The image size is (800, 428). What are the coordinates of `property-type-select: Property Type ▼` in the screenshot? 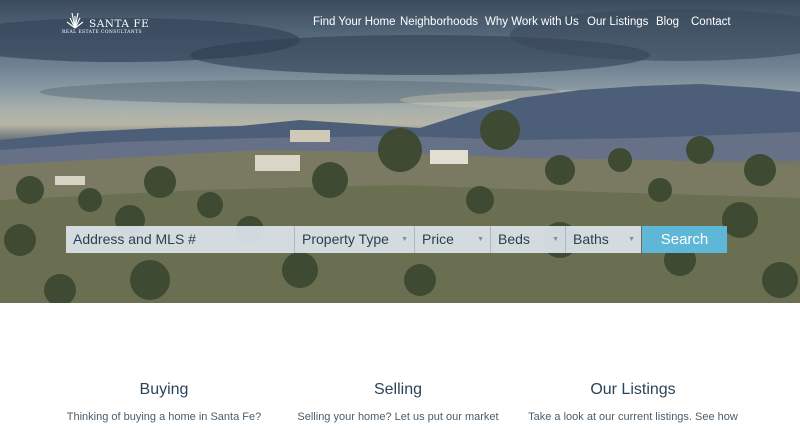 It's located at (355, 239).